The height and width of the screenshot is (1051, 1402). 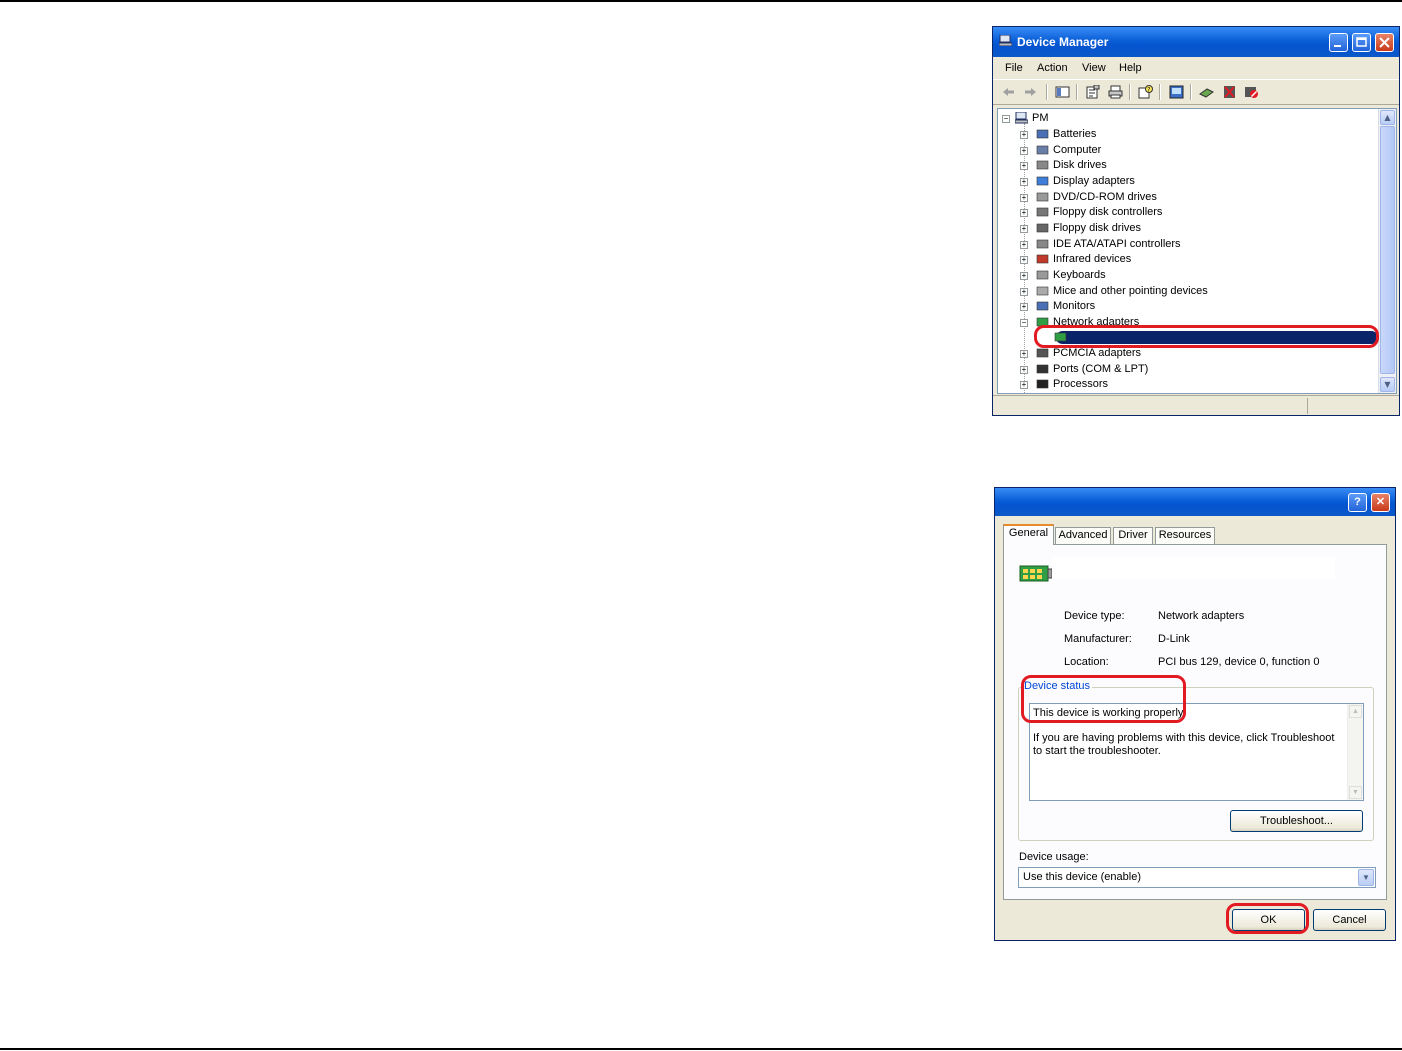 What do you see at coordinates (1338, 42) in the screenshot?
I see `minimize-button` at bounding box center [1338, 42].